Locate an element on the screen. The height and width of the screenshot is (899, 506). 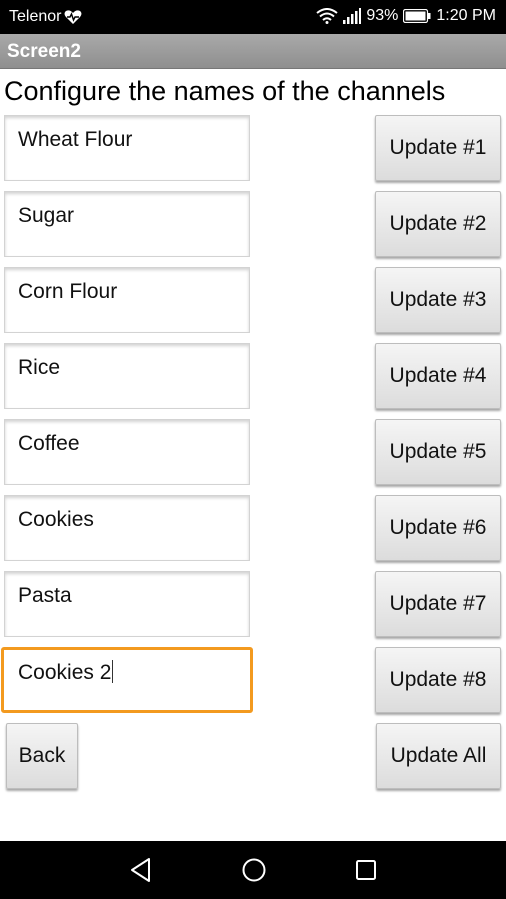
update-button-6: Update #6 is located at coordinates (438, 528).